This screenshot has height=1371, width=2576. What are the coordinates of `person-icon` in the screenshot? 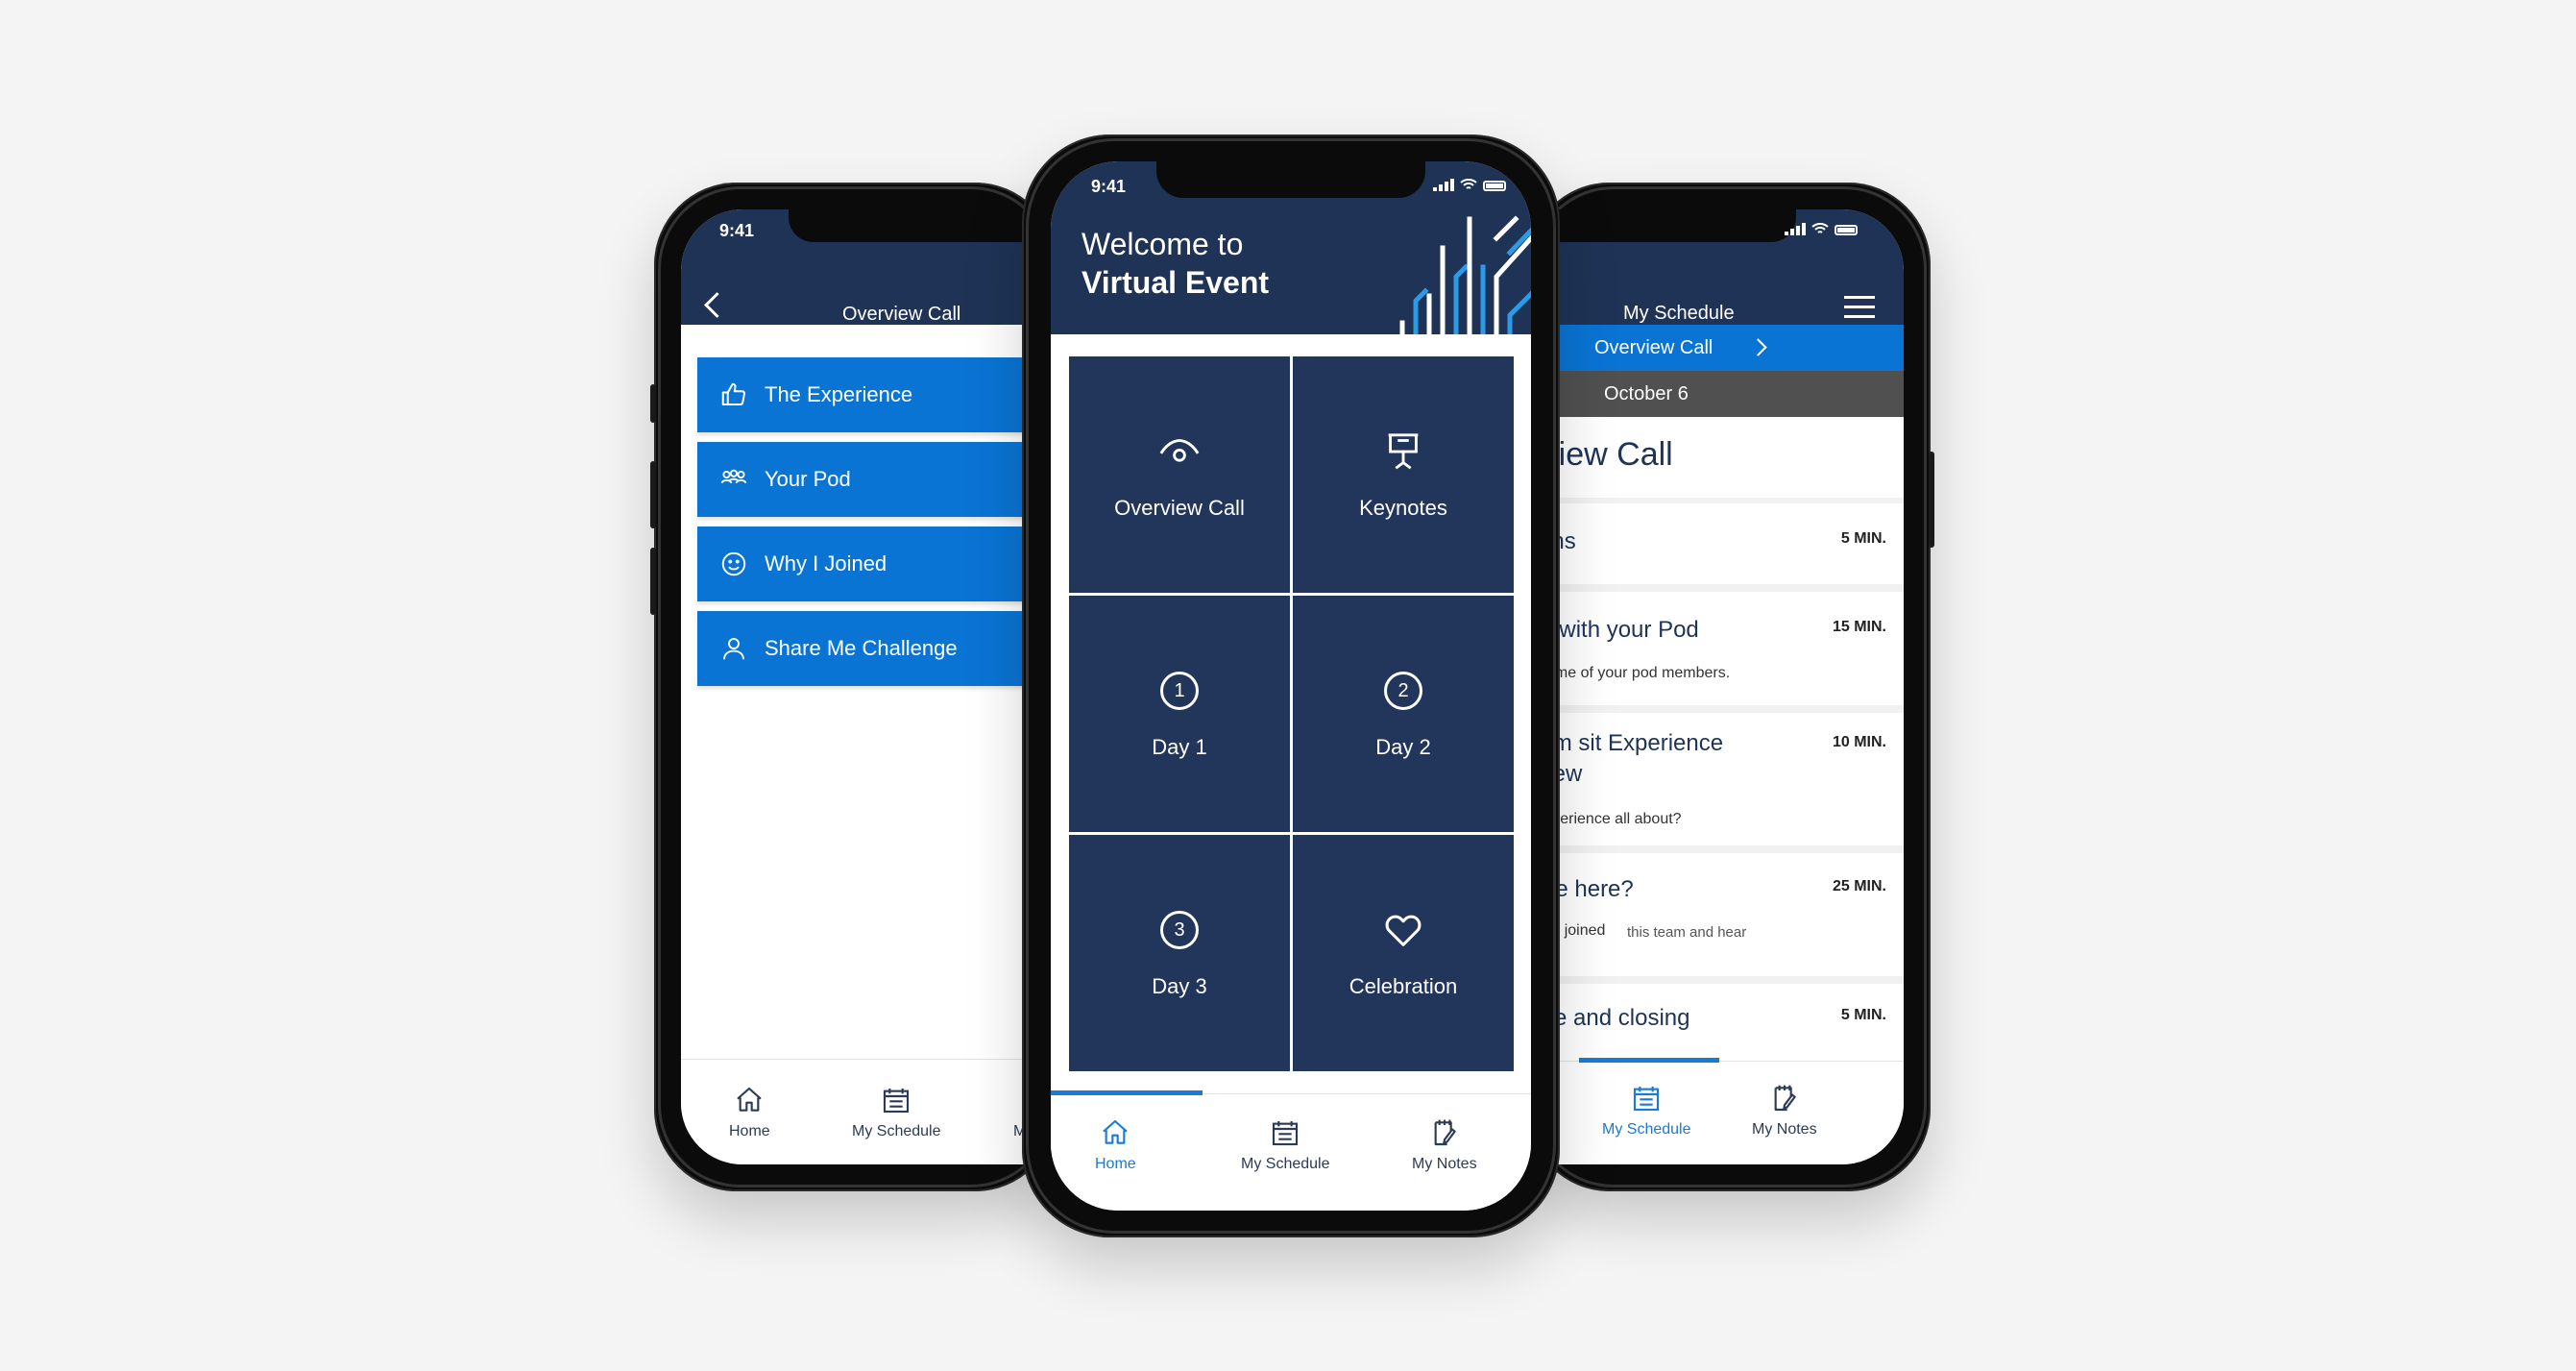 It's located at (734, 648).